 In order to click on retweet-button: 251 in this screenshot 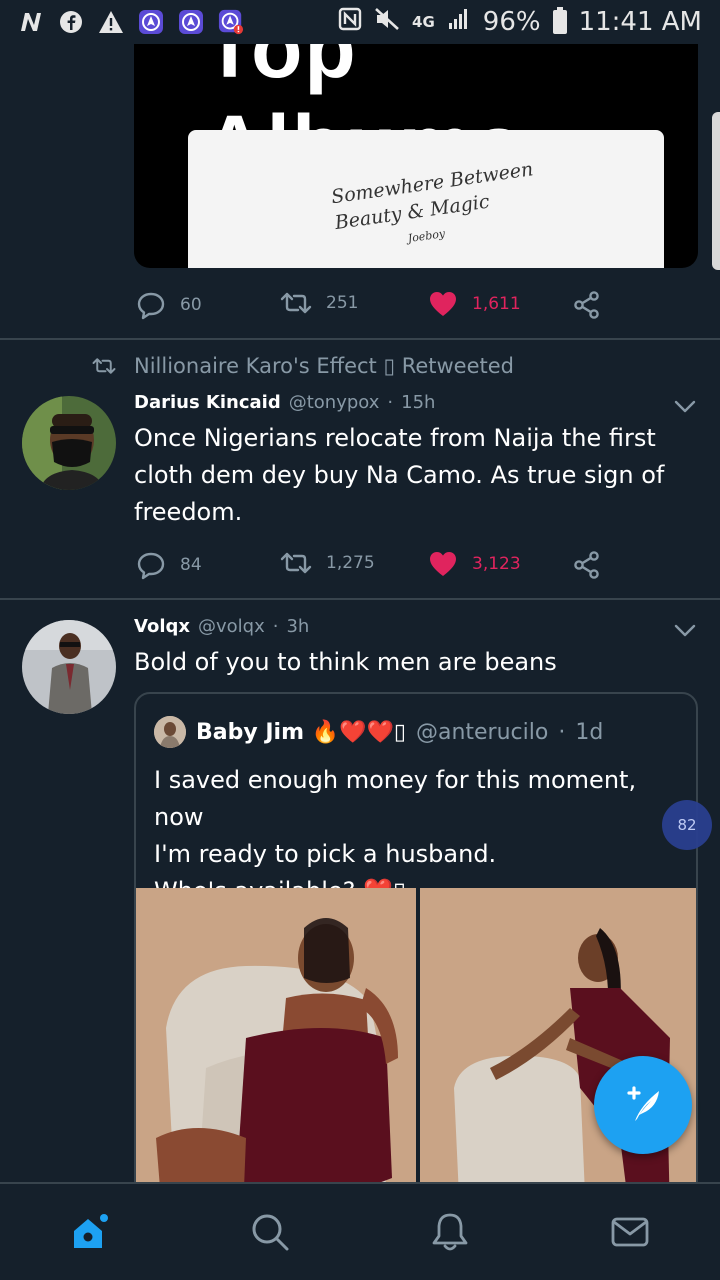, I will do `click(319, 303)`.